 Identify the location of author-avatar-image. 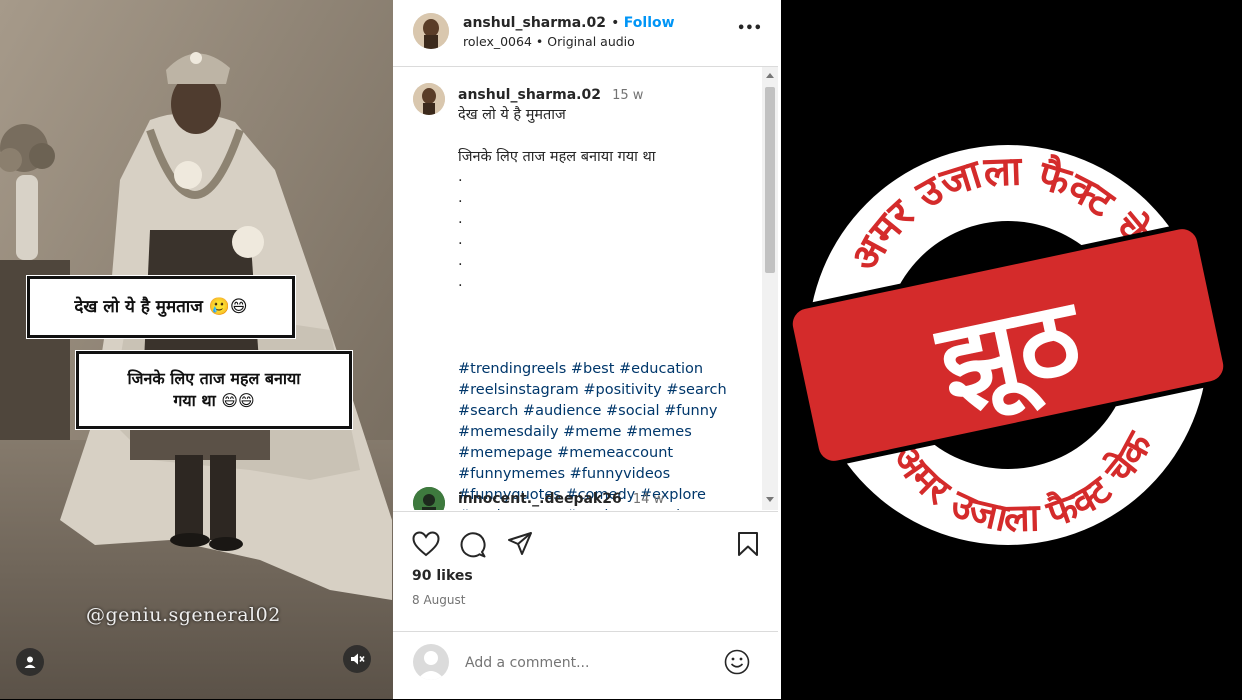
(431, 31).